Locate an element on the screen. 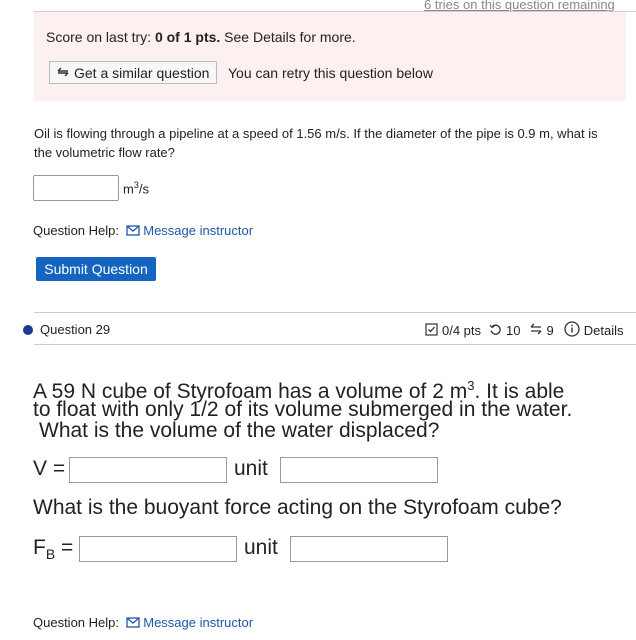 This screenshot has height=640, width=636. question-divider is located at coordinates (335, 312).